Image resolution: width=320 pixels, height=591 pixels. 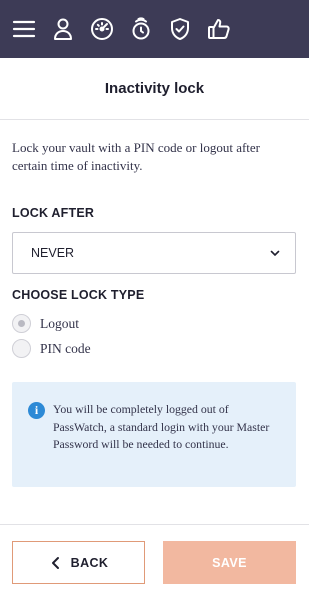 What do you see at coordinates (24, 29) in the screenshot?
I see `menu-icon` at bounding box center [24, 29].